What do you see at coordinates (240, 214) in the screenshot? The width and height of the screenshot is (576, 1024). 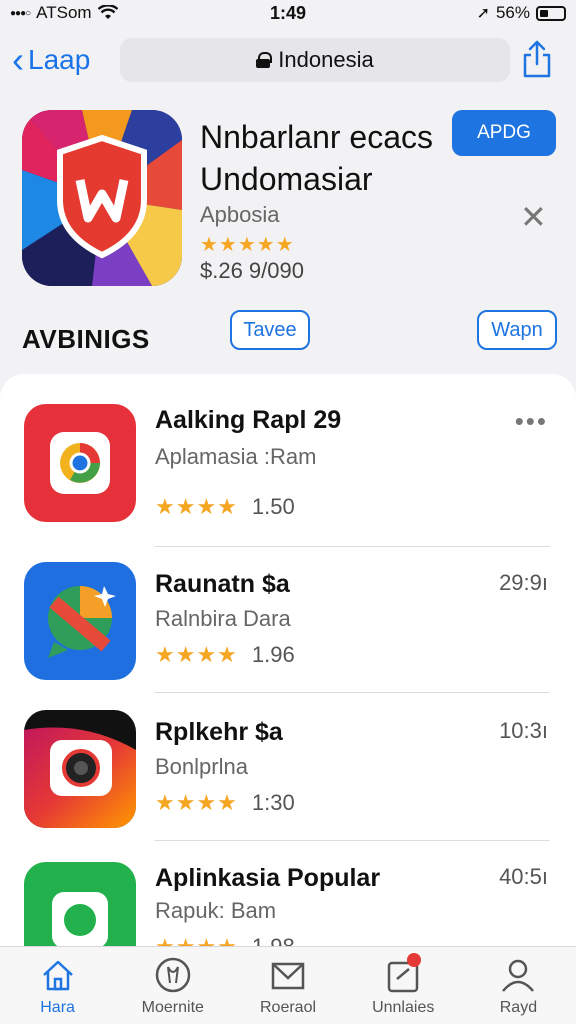 I see `app-category: Apbosia` at bounding box center [240, 214].